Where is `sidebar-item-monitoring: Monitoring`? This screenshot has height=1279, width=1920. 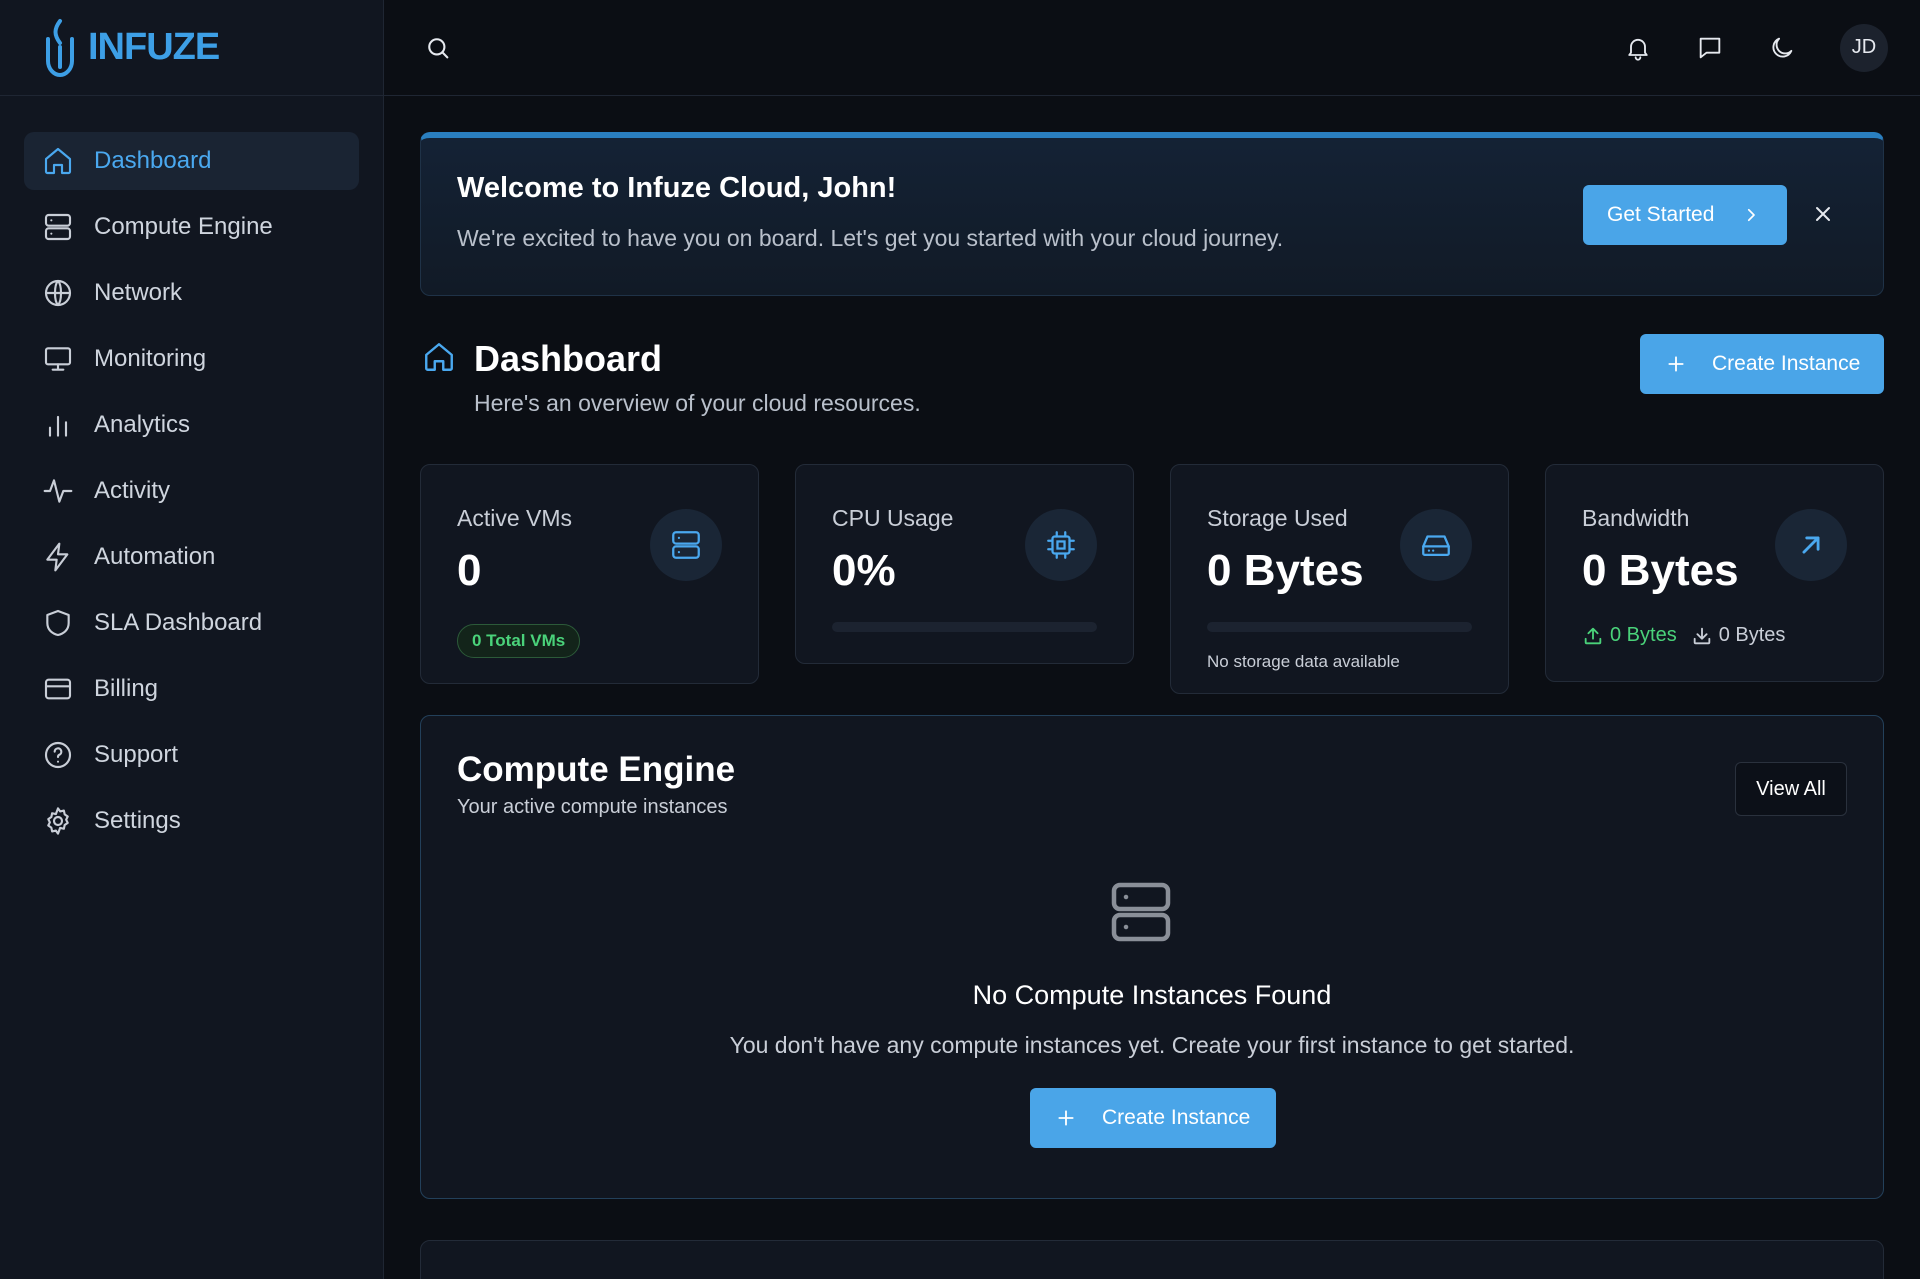
sidebar-item-monitoring: Monitoring is located at coordinates (191, 359).